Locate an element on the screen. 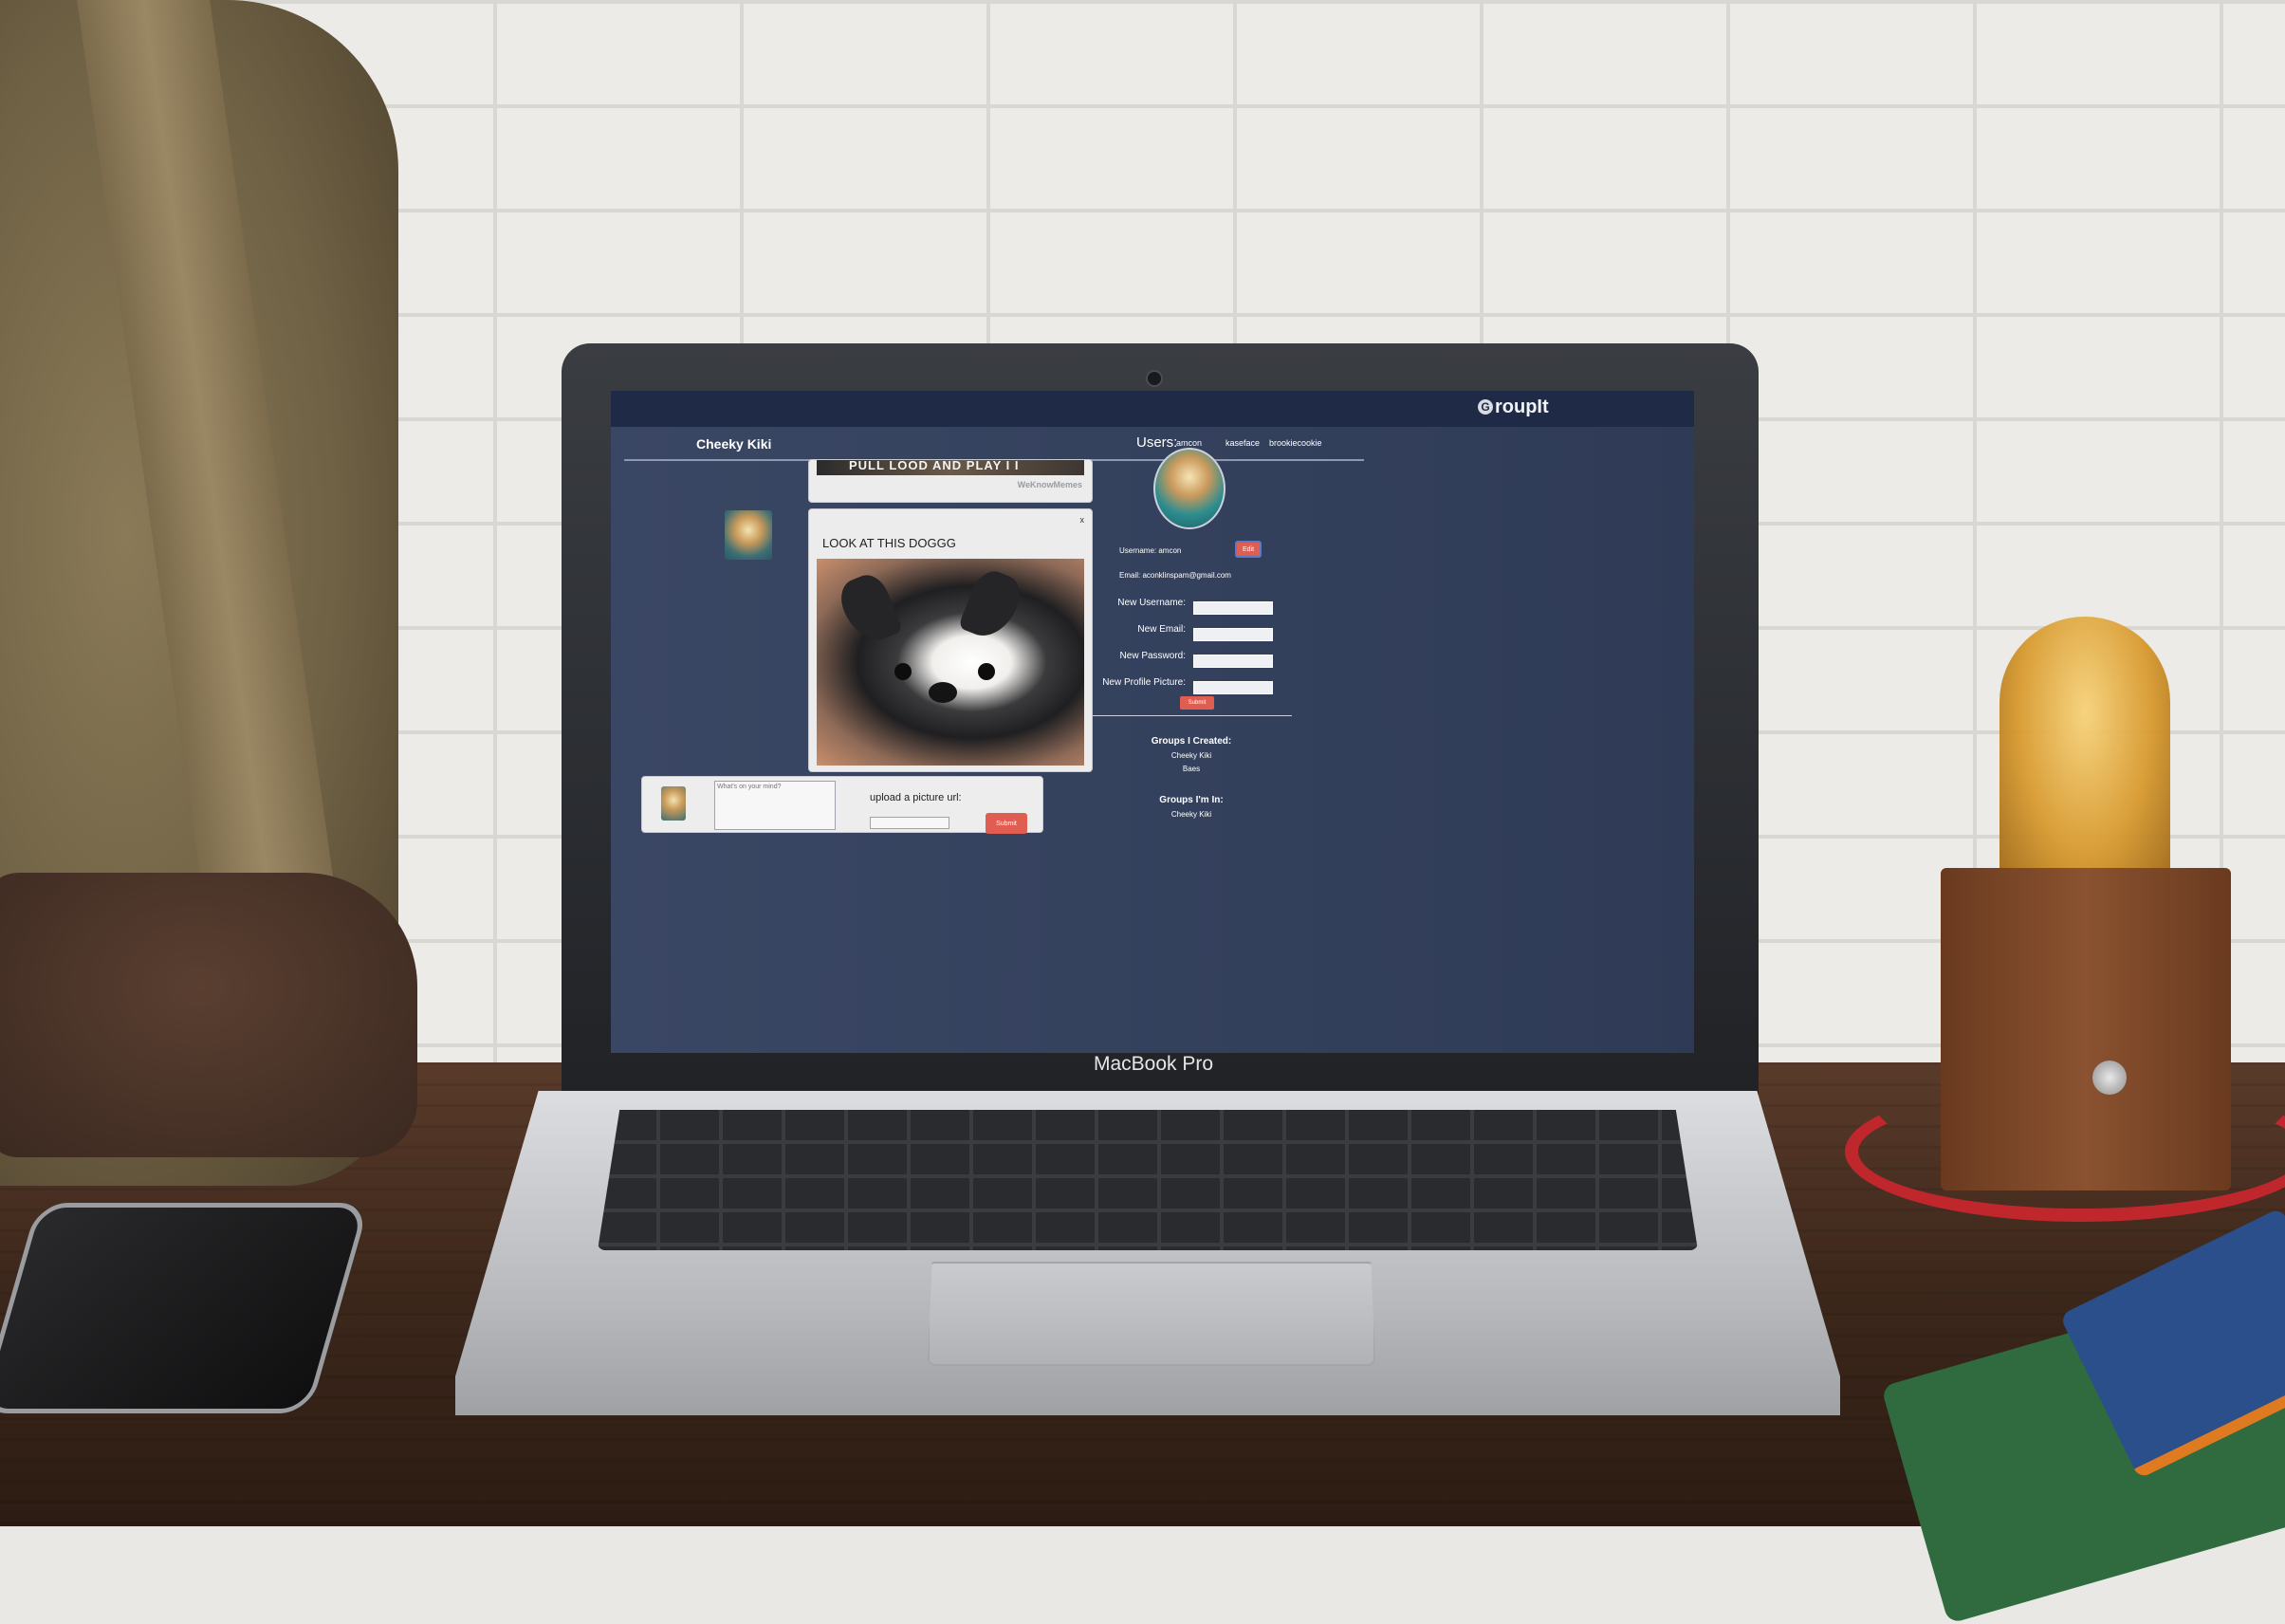 This screenshot has height=1624, width=2285. lamp-base is located at coordinates (2086, 1029).